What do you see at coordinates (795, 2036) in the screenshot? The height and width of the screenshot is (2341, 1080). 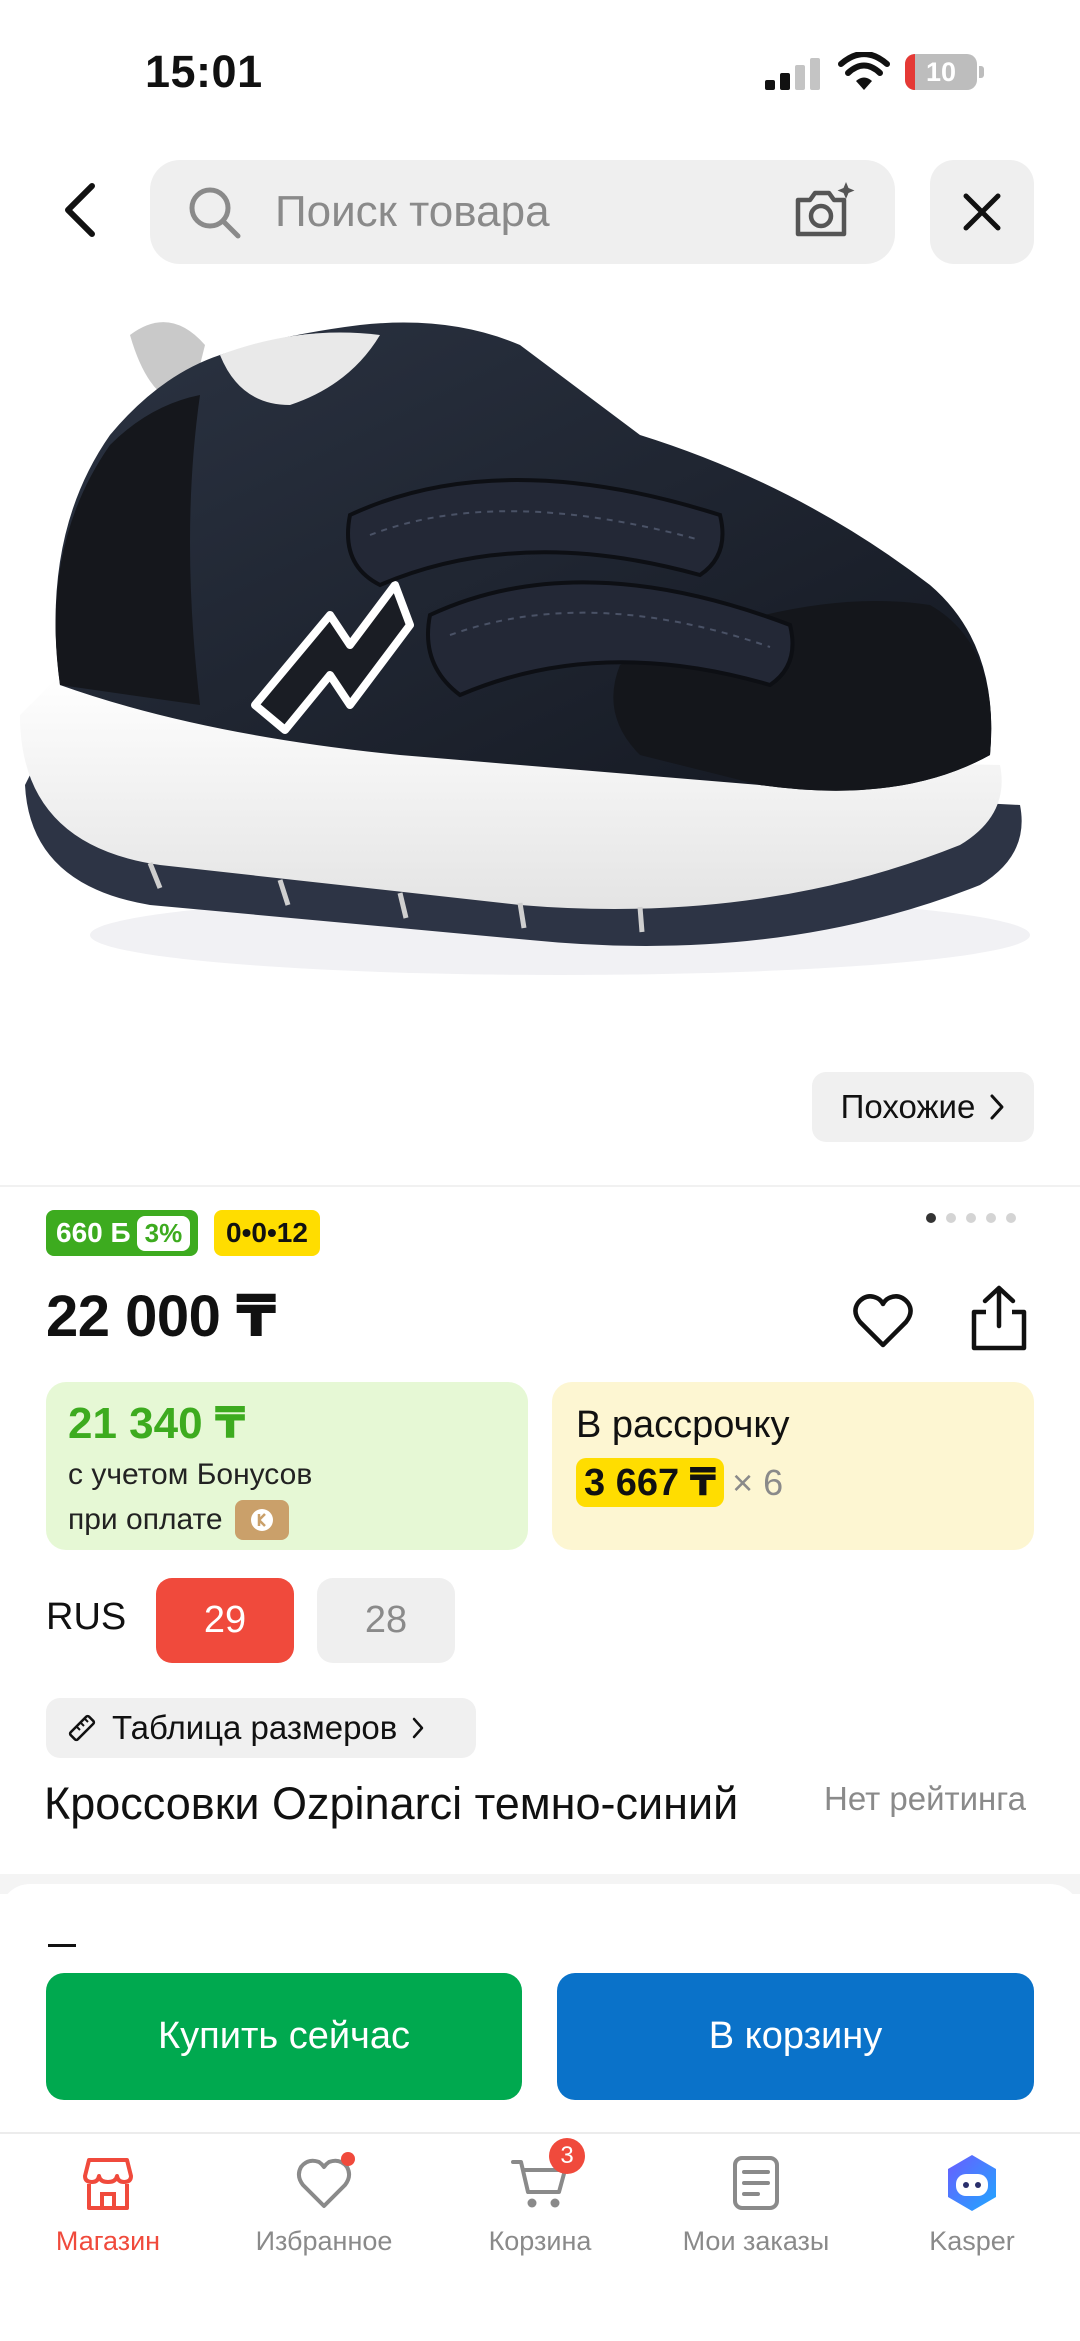 I see `add-to-cart-button: В корзину` at bounding box center [795, 2036].